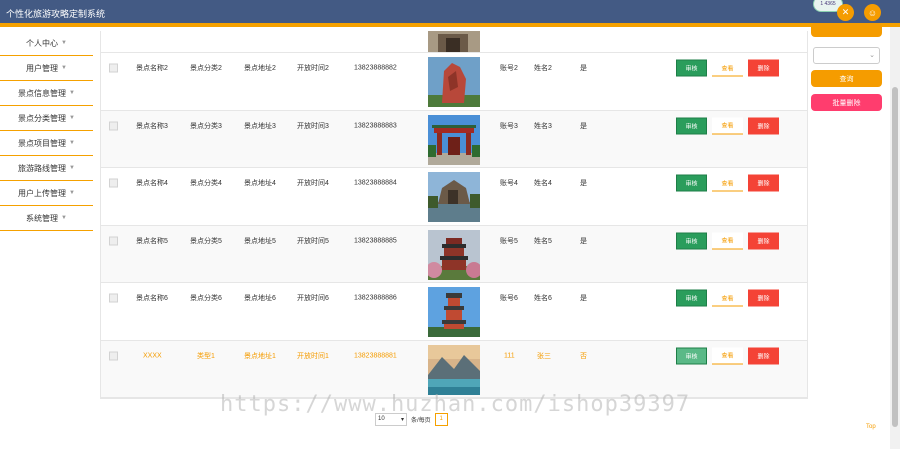 Image resolution: width=900 pixels, height=449 pixels. What do you see at coordinates (375, 298) in the screenshot?
I see `cell-phone: 13823888886` at bounding box center [375, 298].